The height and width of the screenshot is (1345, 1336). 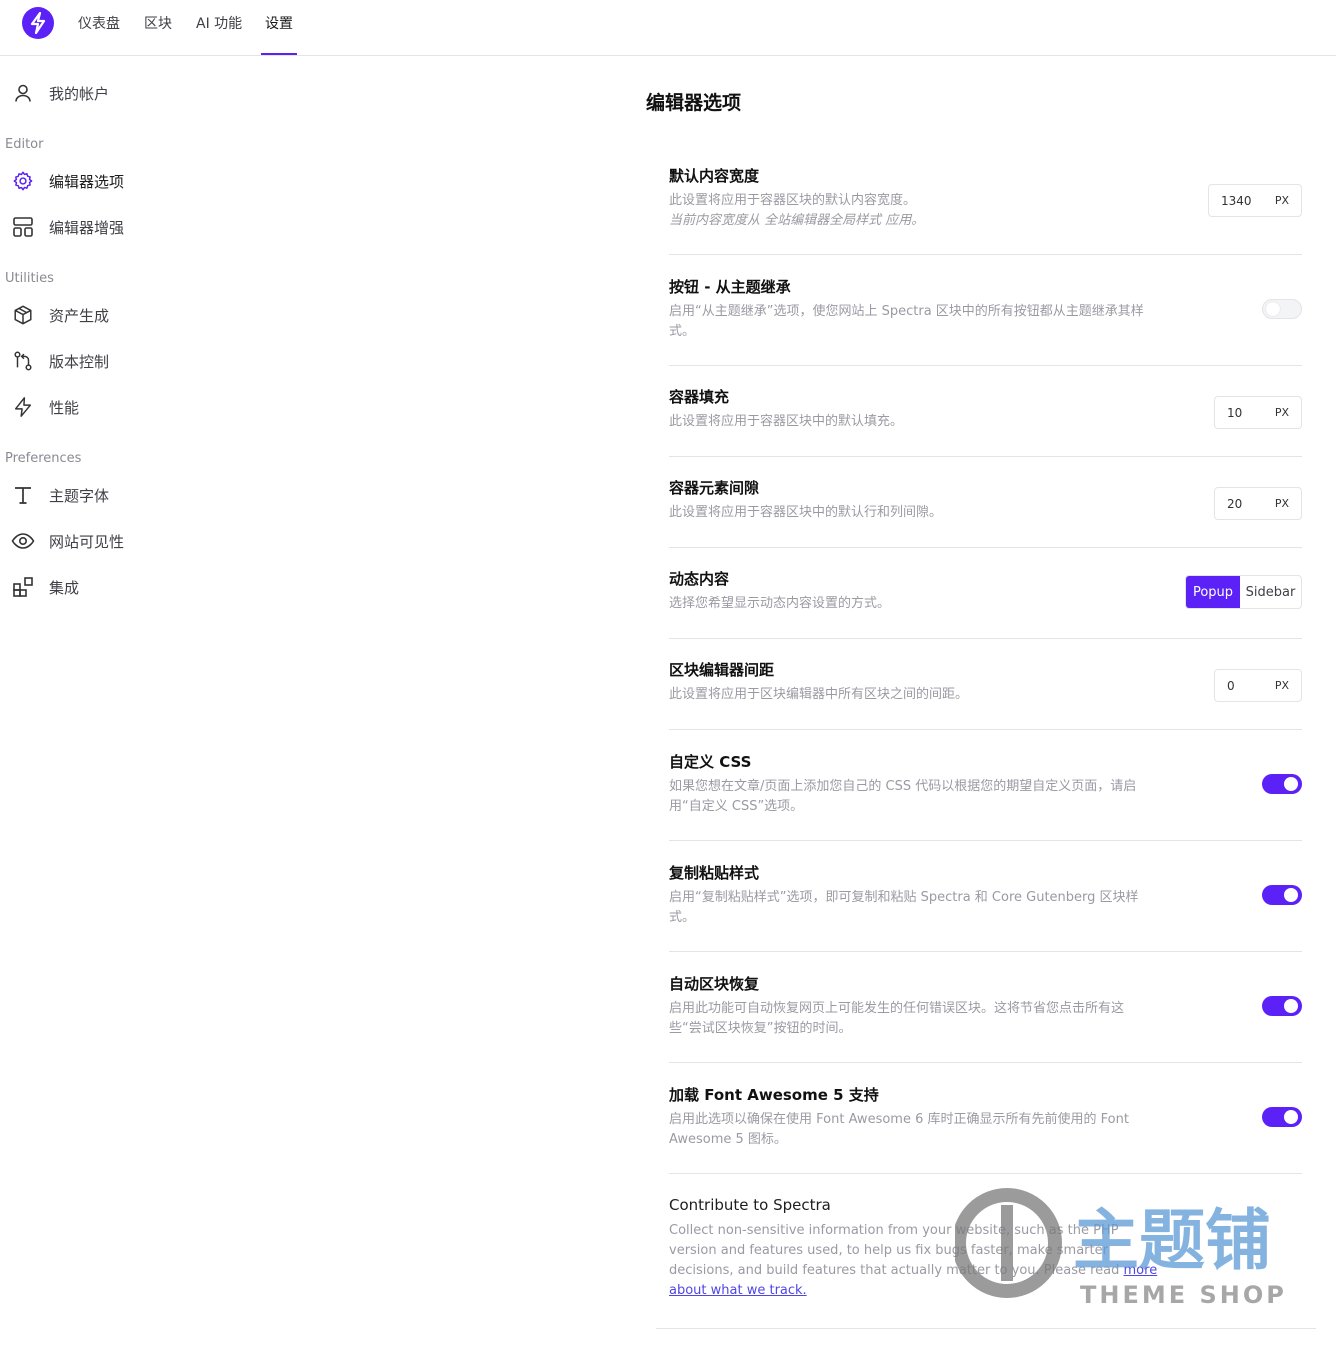 What do you see at coordinates (1213, 592) in the screenshot?
I see `option-popup: Popup` at bounding box center [1213, 592].